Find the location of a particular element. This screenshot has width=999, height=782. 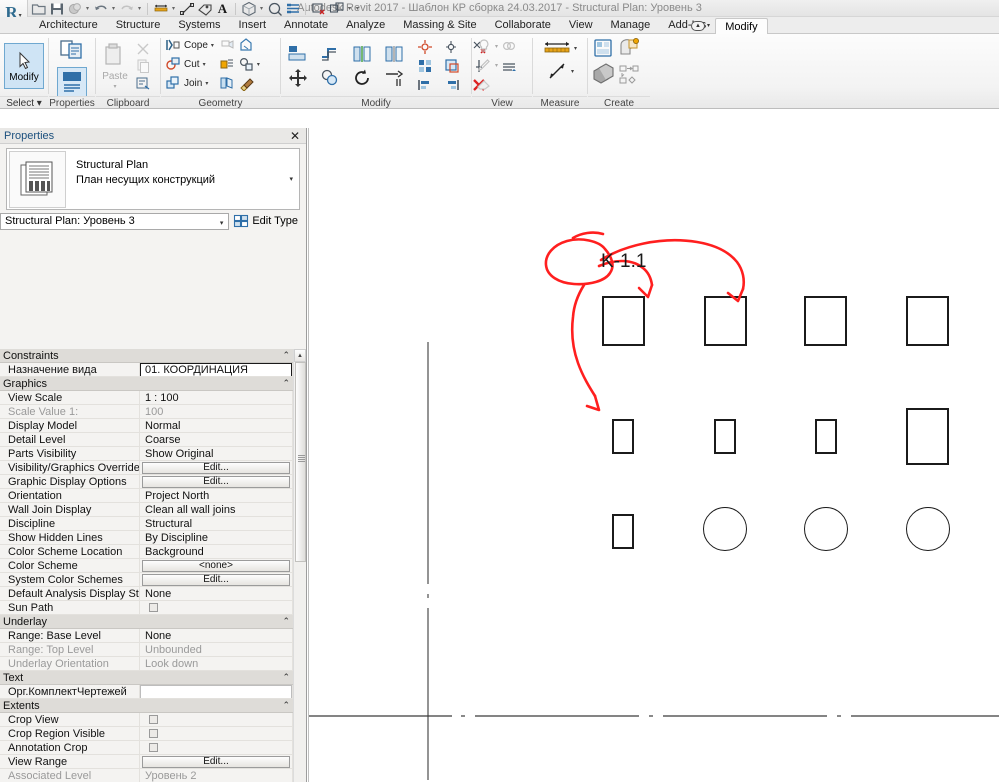

trim-extend-icon is located at coordinates (394, 78).